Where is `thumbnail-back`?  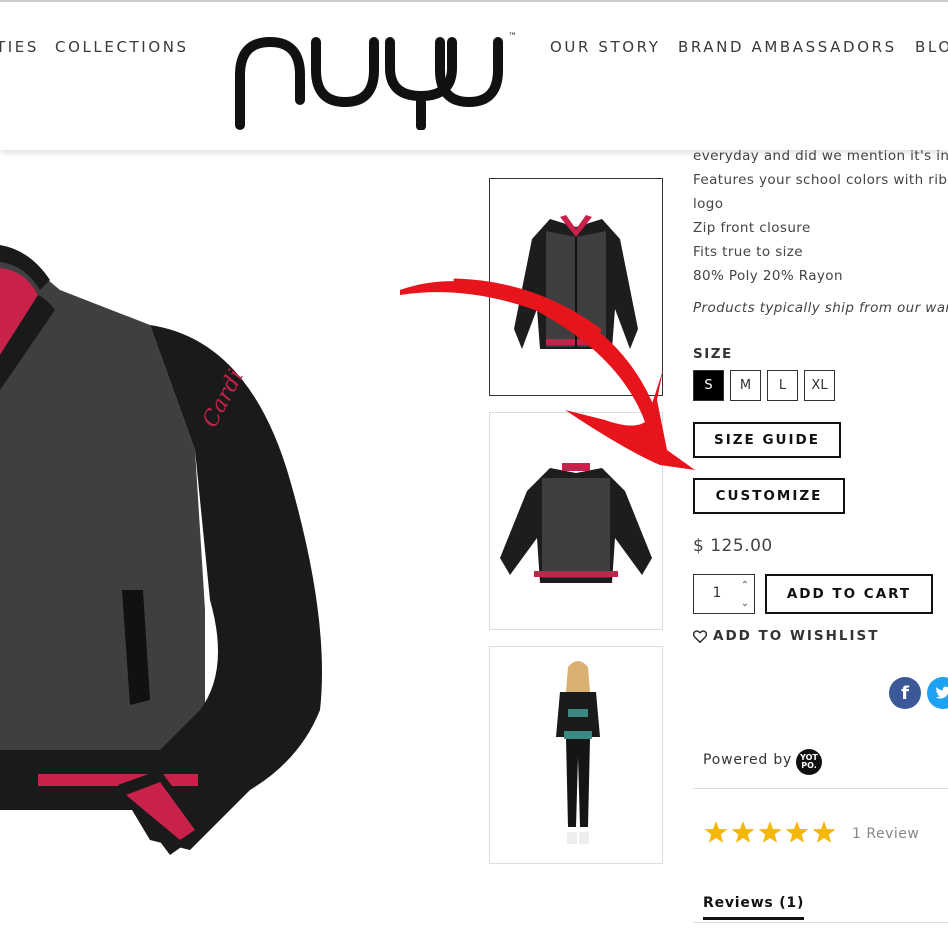 thumbnail-back is located at coordinates (576, 521).